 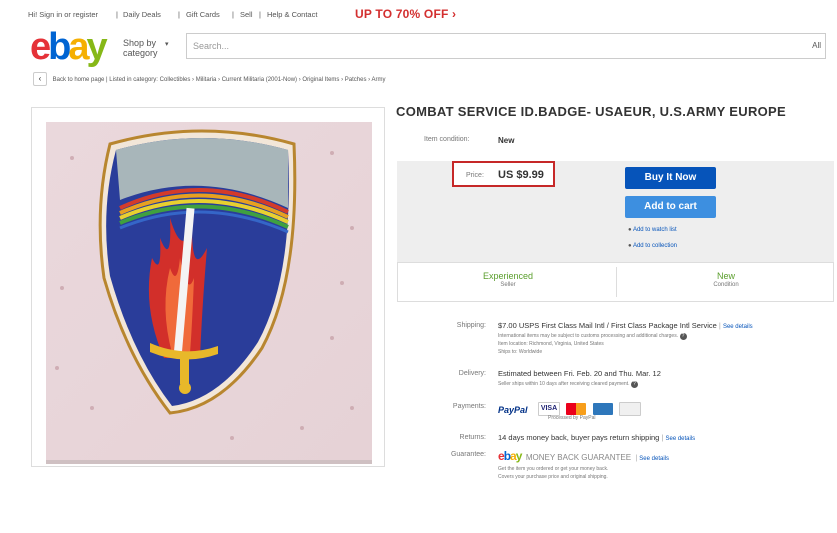 I want to click on gift-cards-link: Gift Cards, so click(x=203, y=14).